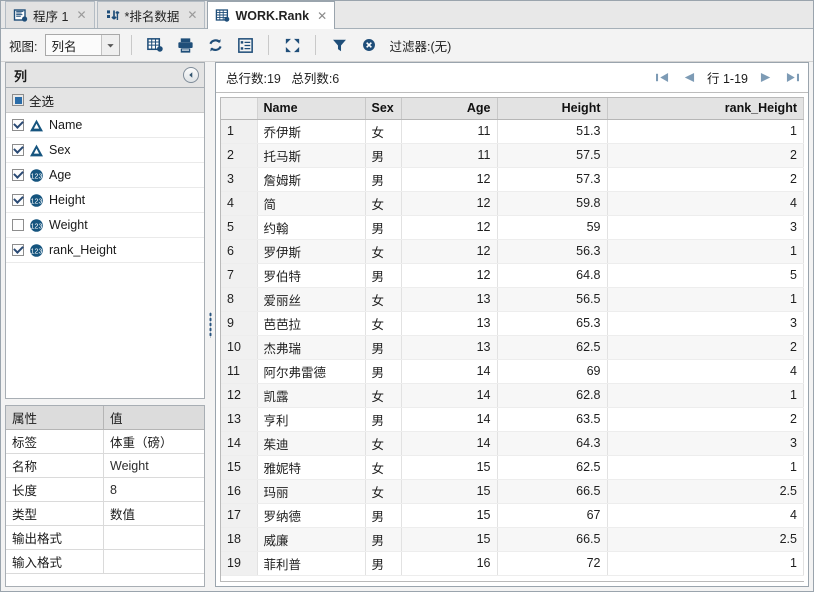  I want to click on clear-filter-icon, so click(369, 45).